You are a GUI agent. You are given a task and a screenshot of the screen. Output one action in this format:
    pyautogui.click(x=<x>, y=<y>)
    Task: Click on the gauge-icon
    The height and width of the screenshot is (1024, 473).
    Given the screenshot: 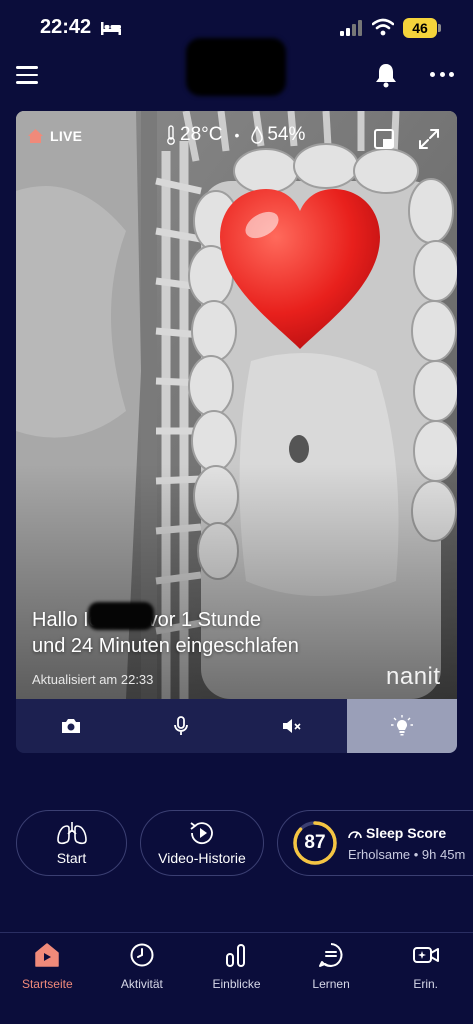 What is the action you would take?
    pyautogui.click(x=355, y=834)
    